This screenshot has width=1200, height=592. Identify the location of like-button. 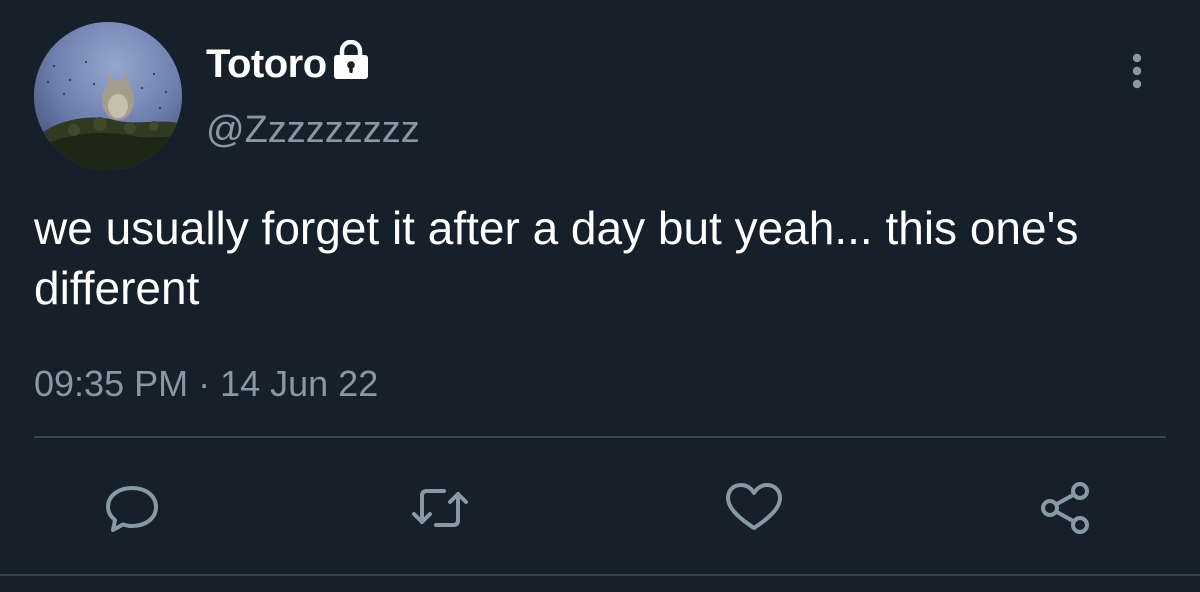
(754, 508).